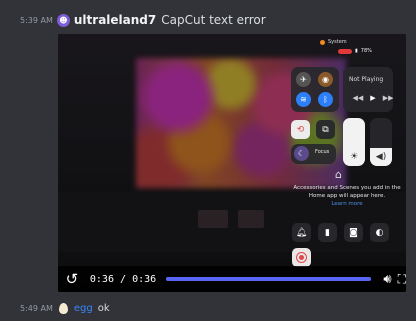  I want to click on volume-icon: 🔊︎, so click(387, 279).